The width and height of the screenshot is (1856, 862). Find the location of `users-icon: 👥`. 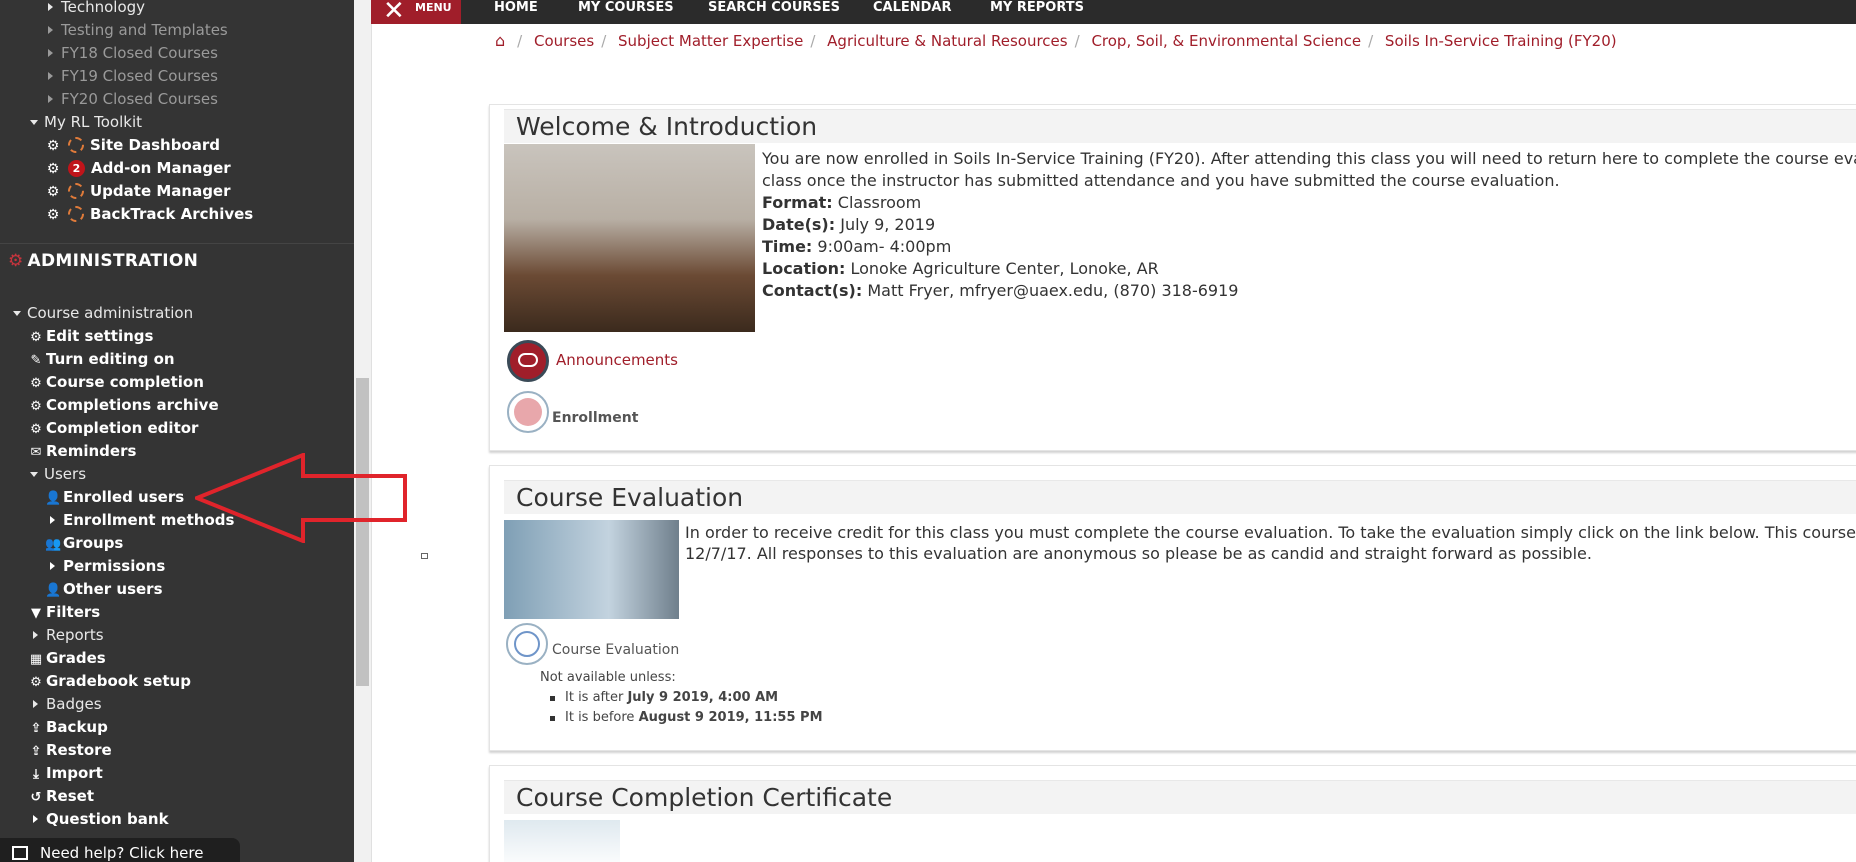

users-icon: 👥 is located at coordinates (53, 544).